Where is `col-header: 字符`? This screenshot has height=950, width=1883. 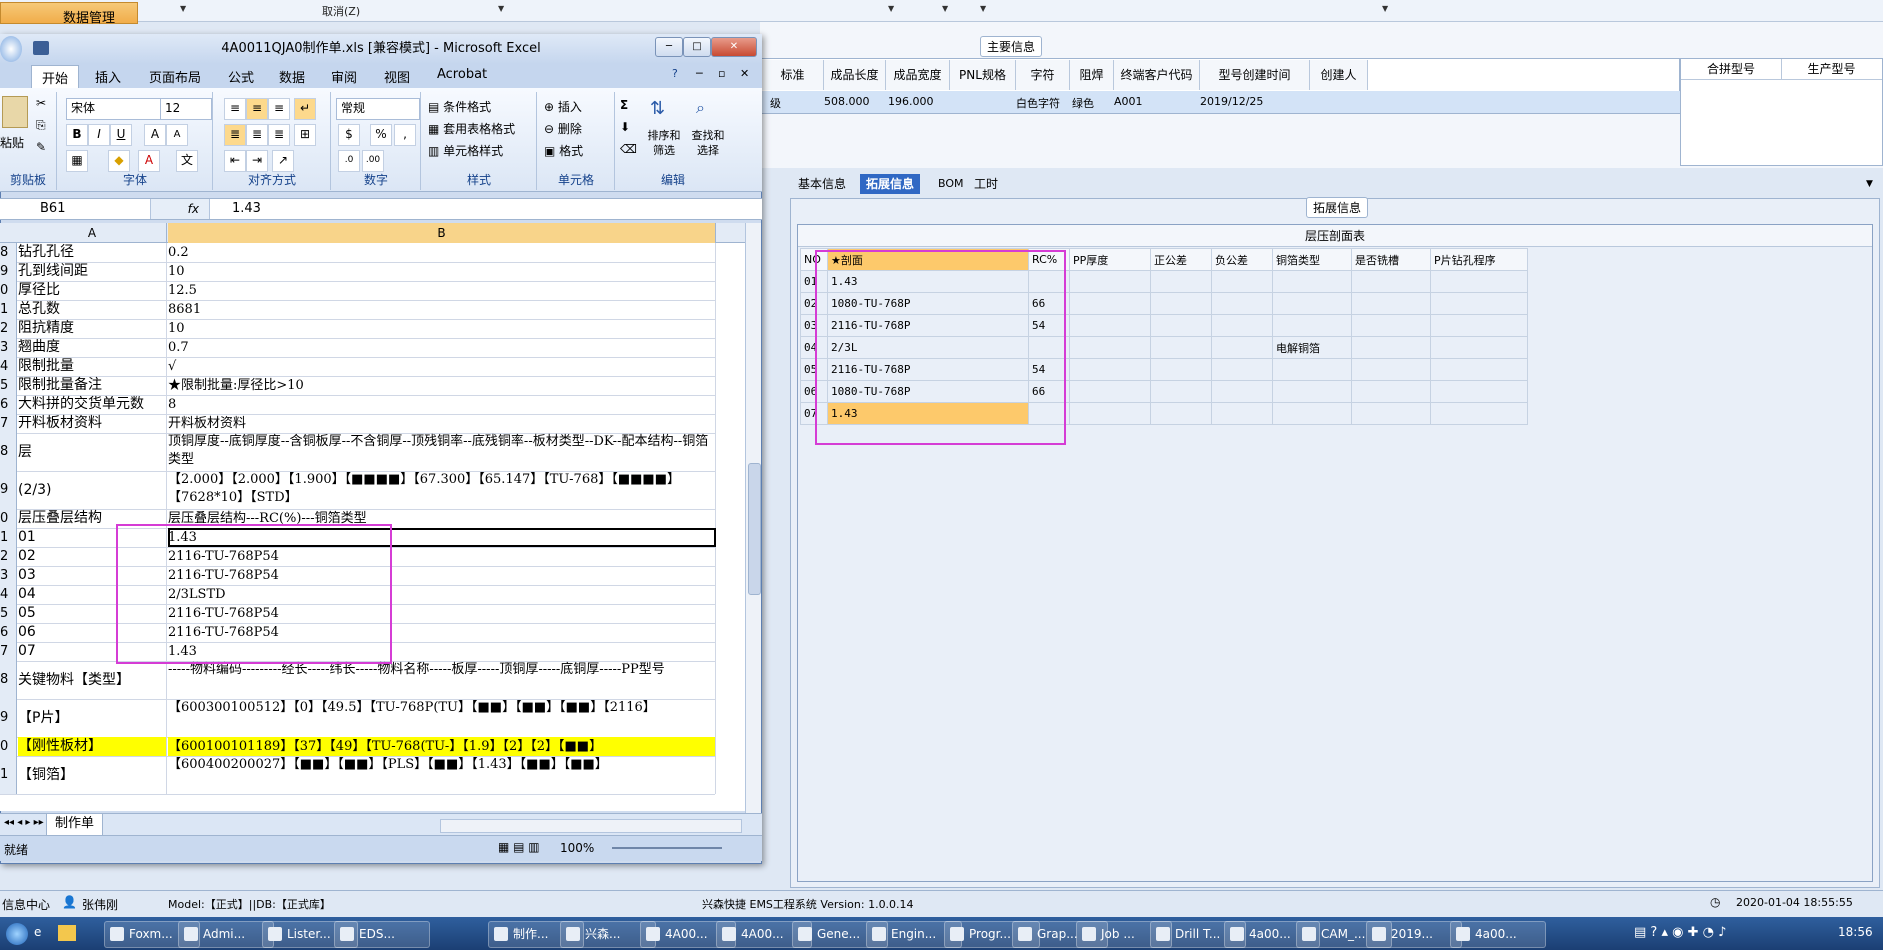 col-header: 字符 is located at coordinates (1043, 75).